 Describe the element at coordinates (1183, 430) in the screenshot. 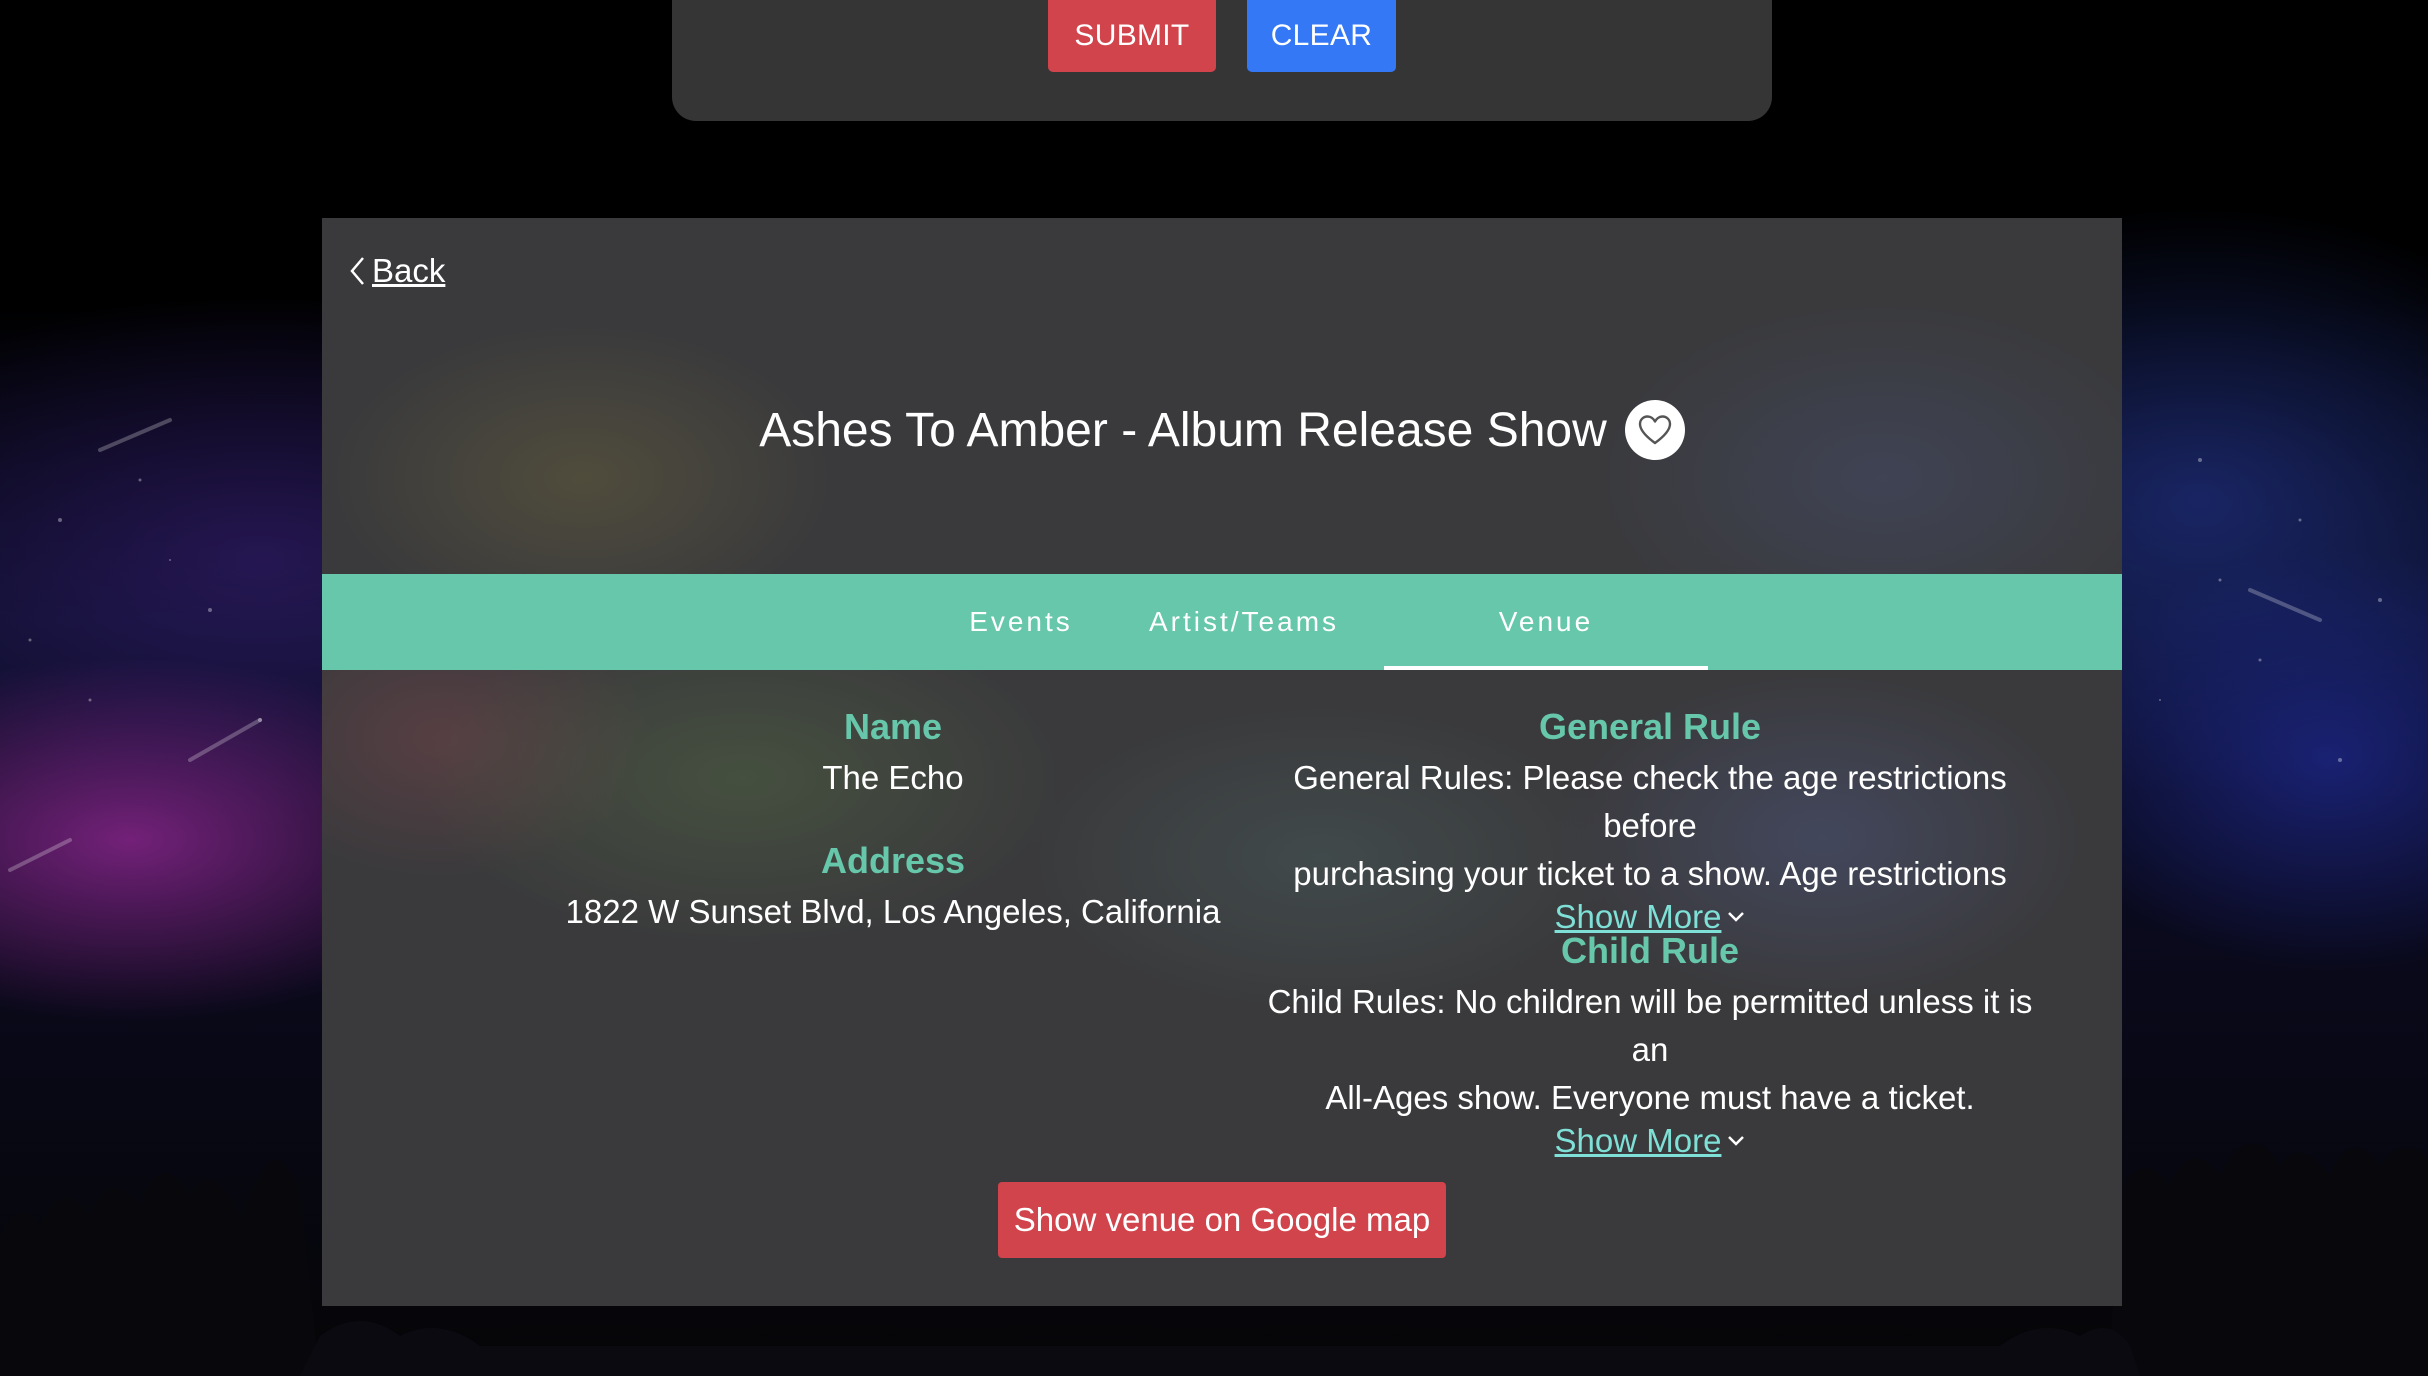

I see `event-title: Ashes To Amber - Album Release Show` at that location.